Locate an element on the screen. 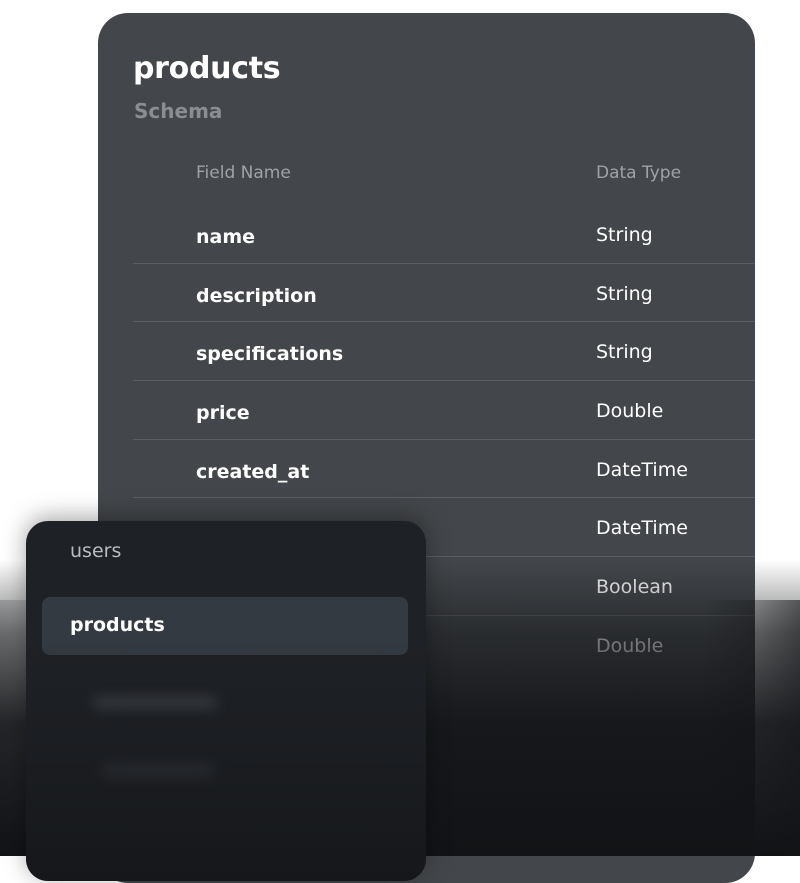 This screenshot has height=883, width=800. field-name: price is located at coordinates (223, 413).